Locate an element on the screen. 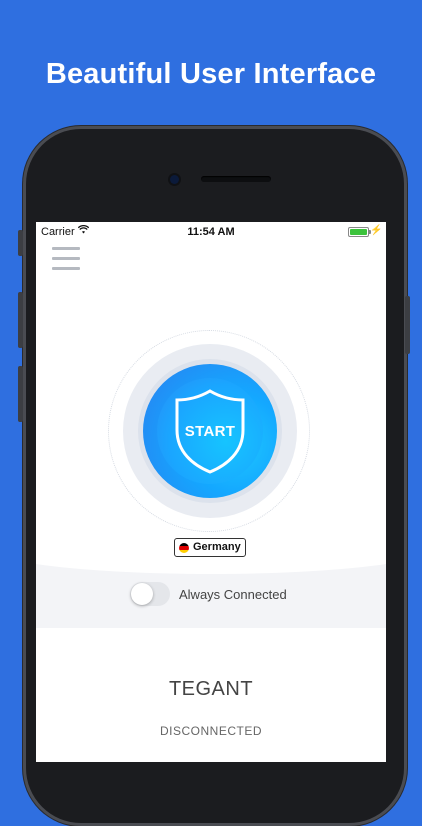  always-connected-toggle is located at coordinates (150, 594).